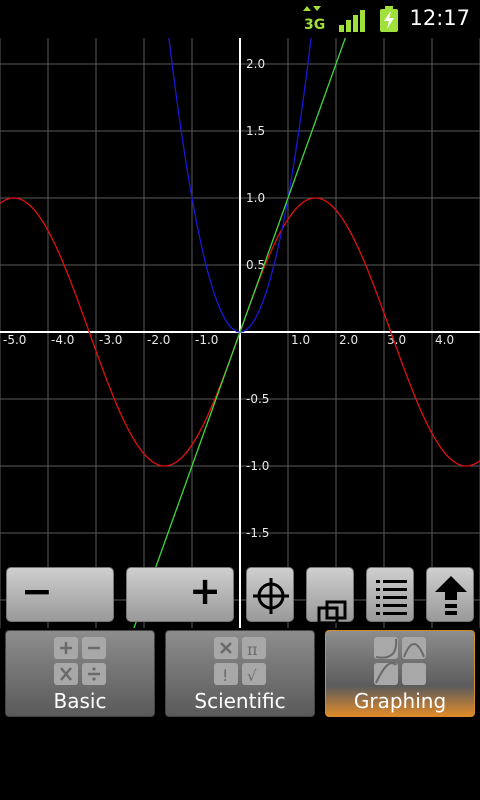 The width and height of the screenshot is (480, 800). What do you see at coordinates (255, 131) in the screenshot?
I see `y-tick-label: 1.5` at bounding box center [255, 131].